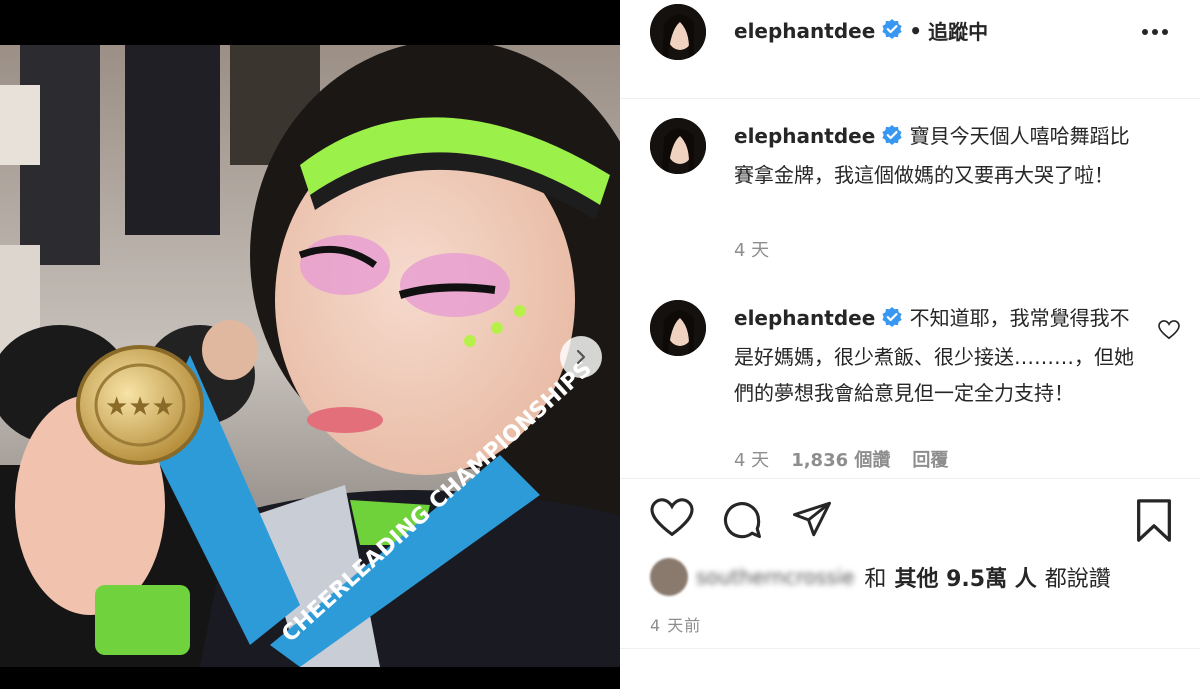 This screenshot has width=1200, height=689. I want to click on more-options-button, so click(1155, 34).